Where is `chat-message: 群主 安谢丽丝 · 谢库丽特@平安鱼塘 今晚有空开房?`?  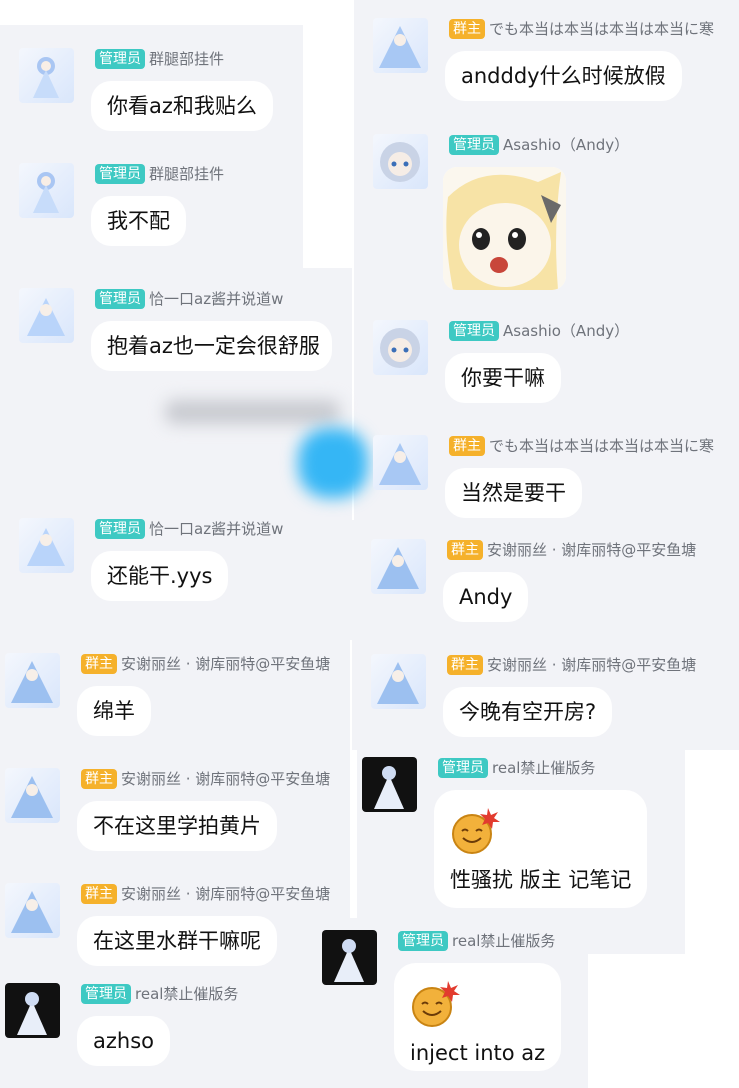
chat-message: 群主 安谢丽丝 · 谢库丽特@平安鱼塘 今晚有空开房? is located at coordinates (555, 699).